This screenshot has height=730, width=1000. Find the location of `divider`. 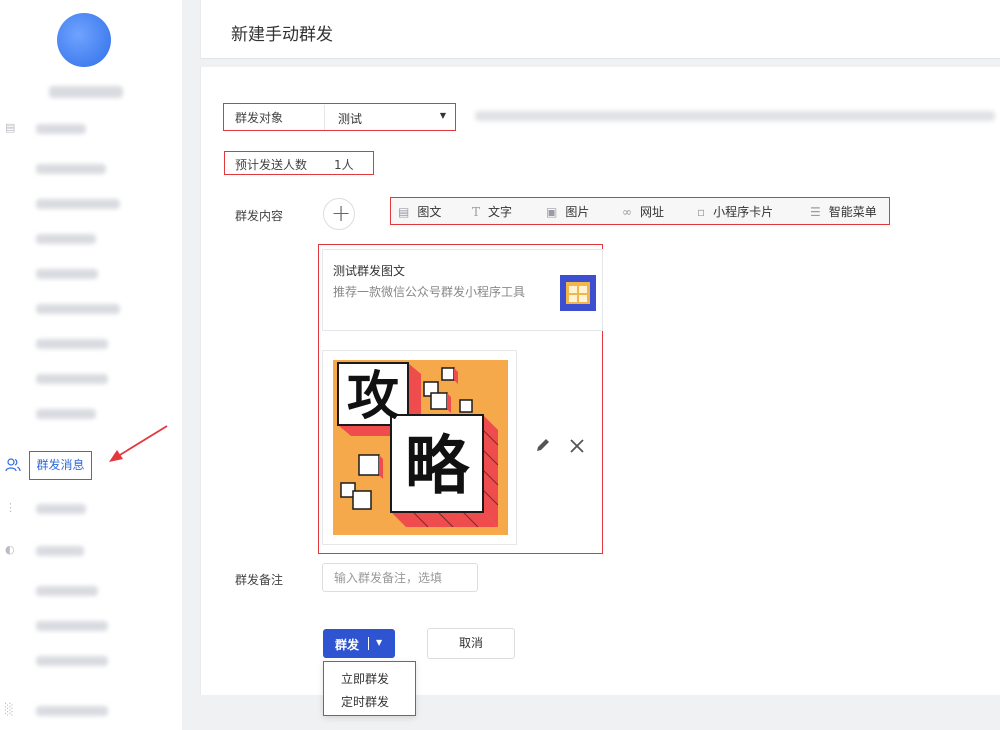

divider is located at coordinates (368, 643).